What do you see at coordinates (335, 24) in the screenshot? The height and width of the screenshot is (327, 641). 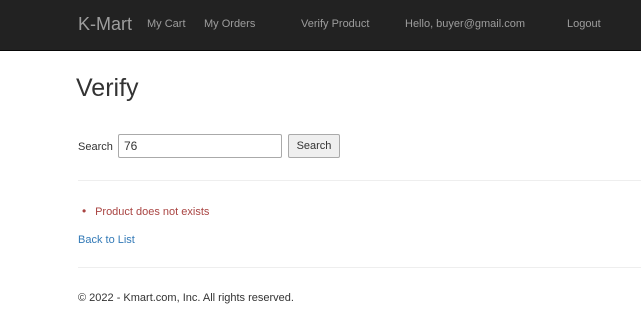 I see `nav-link-verify-product: Verify Product` at bounding box center [335, 24].